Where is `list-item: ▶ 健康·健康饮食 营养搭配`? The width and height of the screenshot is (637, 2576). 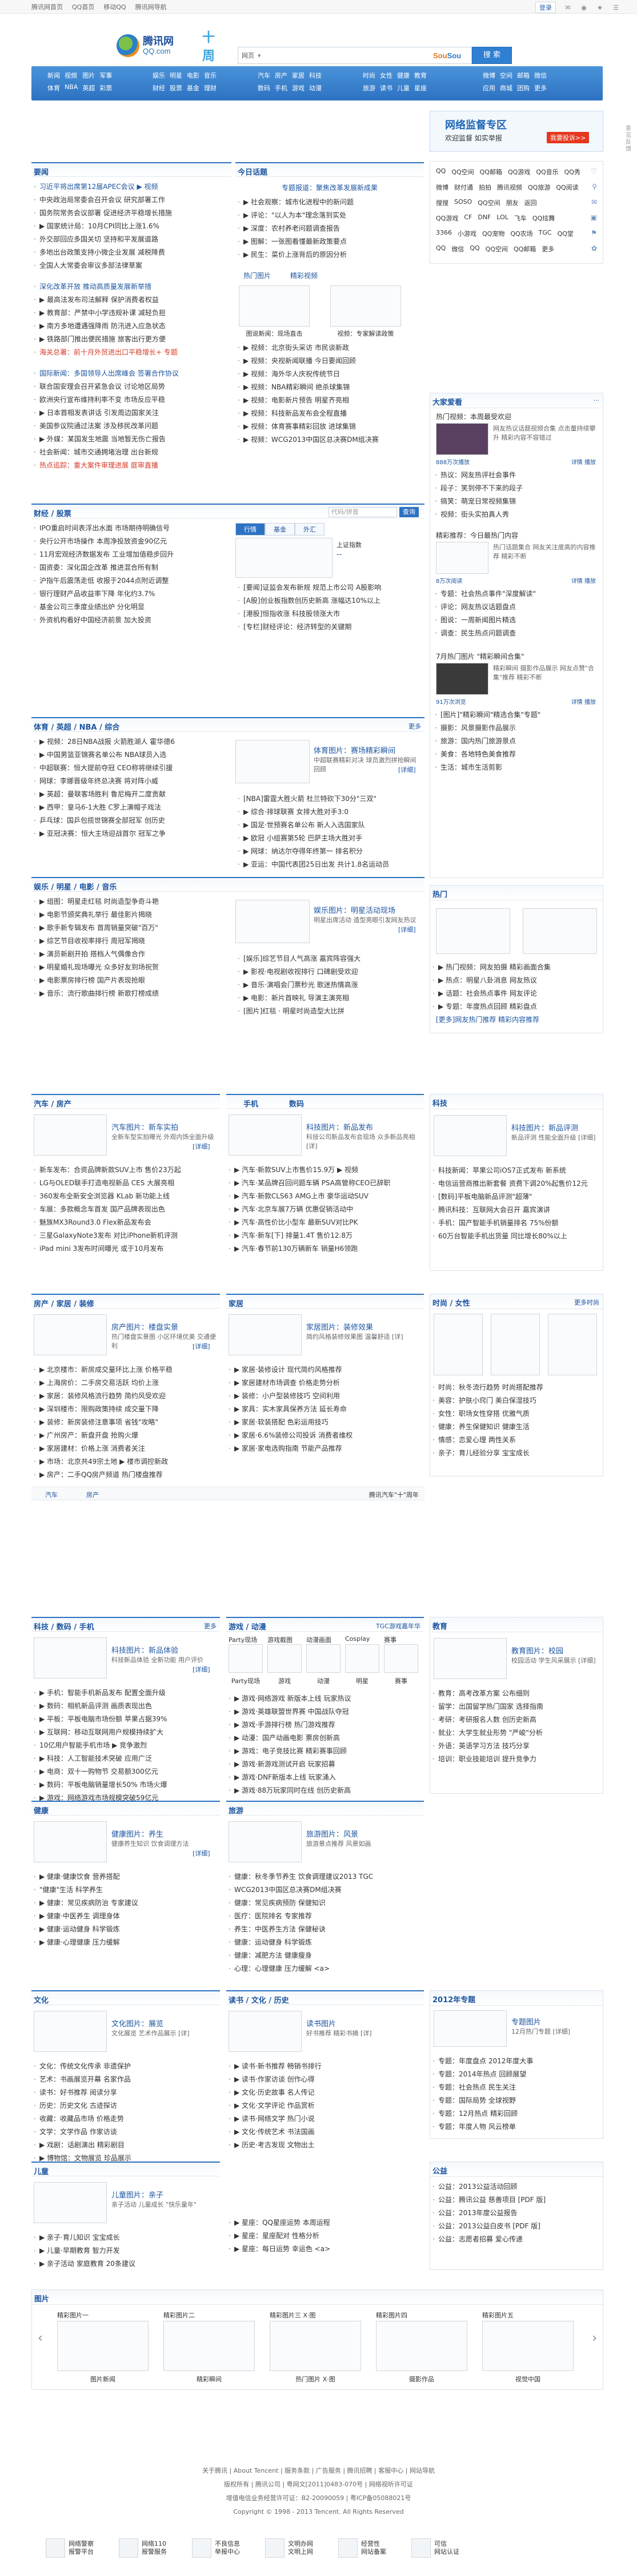 list-item: ▶ 健康·健康饮食 营养搭配 is located at coordinates (126, 1876).